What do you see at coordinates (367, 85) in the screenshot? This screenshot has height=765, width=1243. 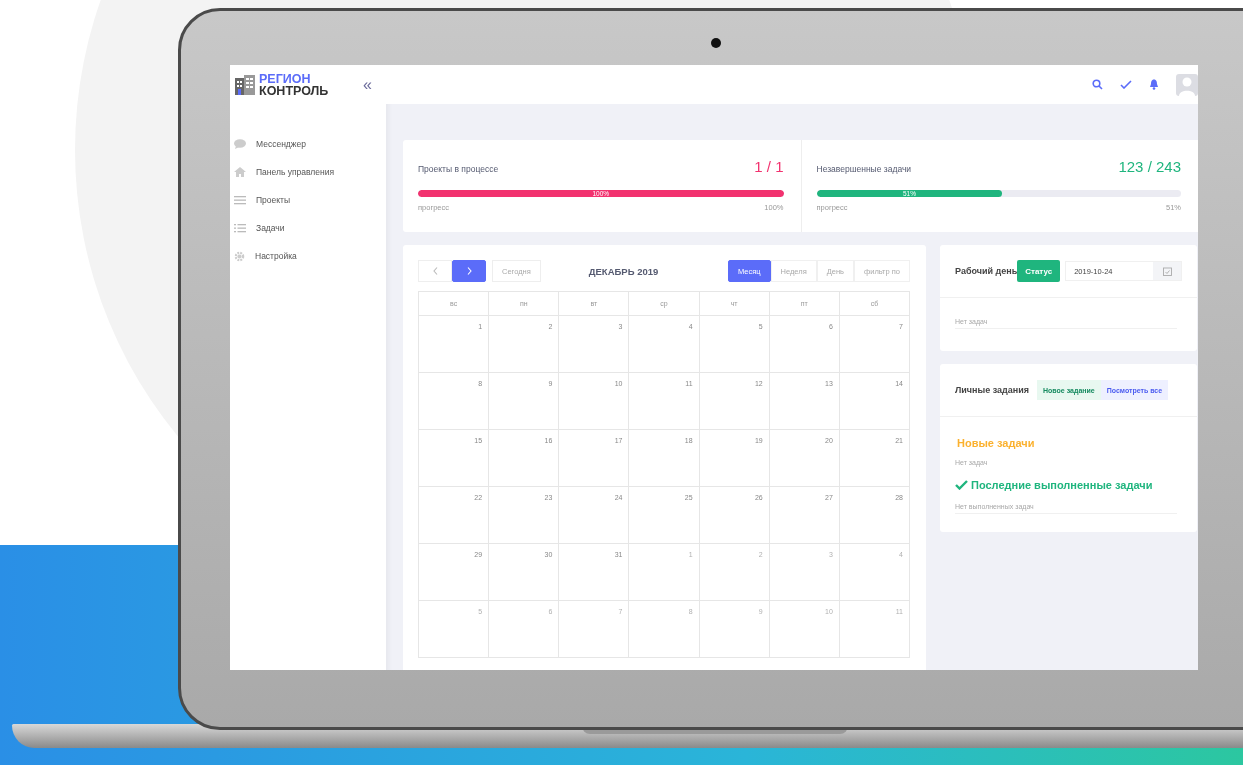 I see `collapse-button: «` at bounding box center [367, 85].